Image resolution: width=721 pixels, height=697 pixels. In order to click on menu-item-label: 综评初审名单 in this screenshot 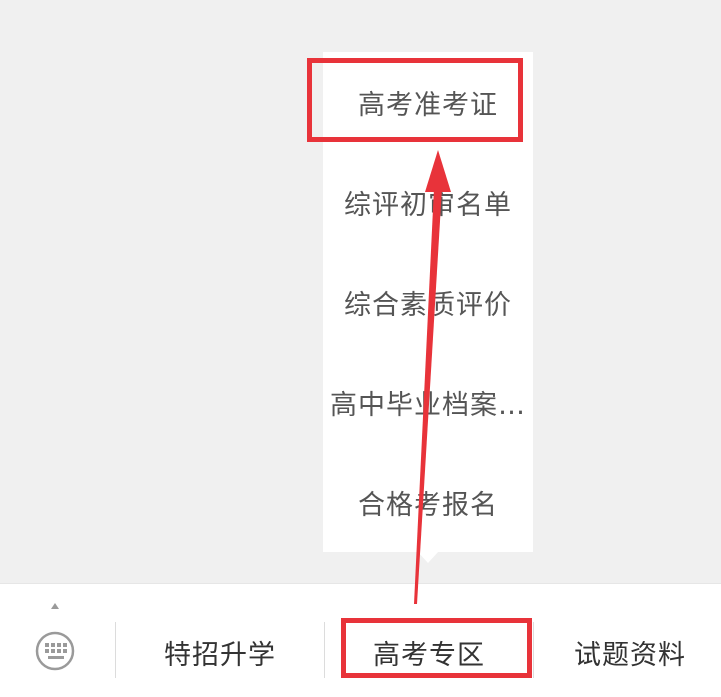, I will do `click(428, 205)`.